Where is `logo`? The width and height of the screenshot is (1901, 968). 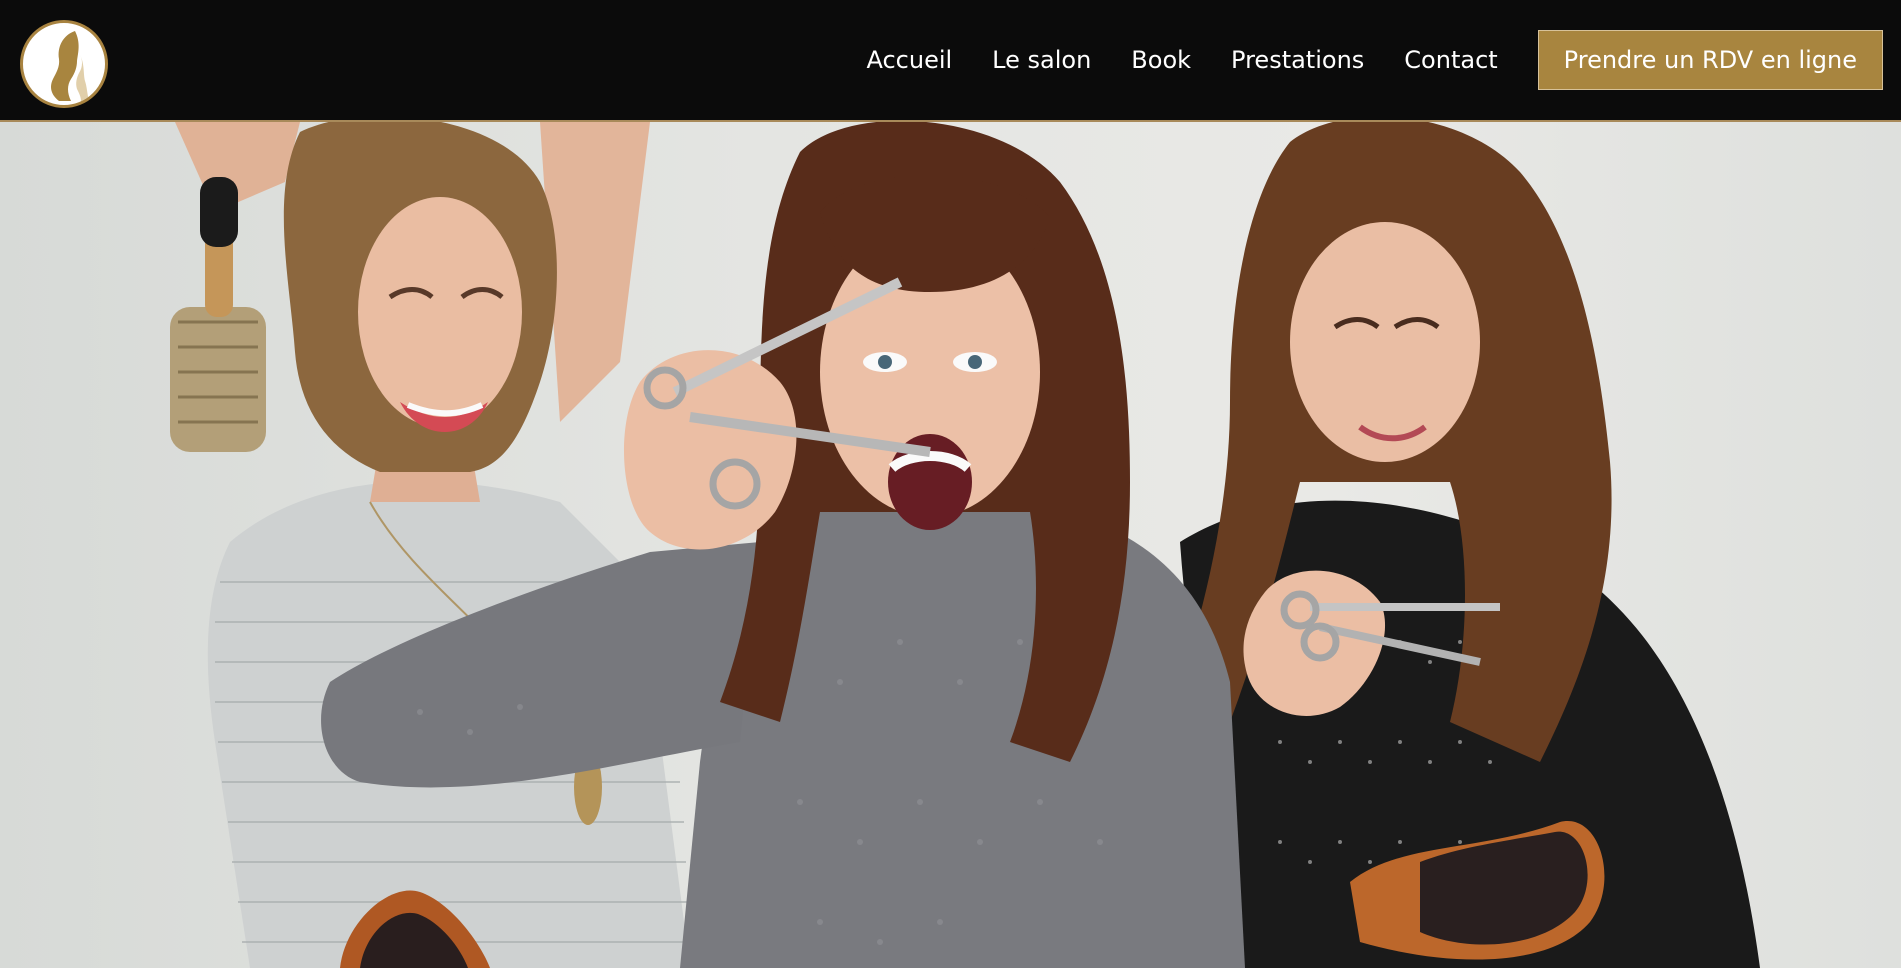
logo is located at coordinates (64, 64).